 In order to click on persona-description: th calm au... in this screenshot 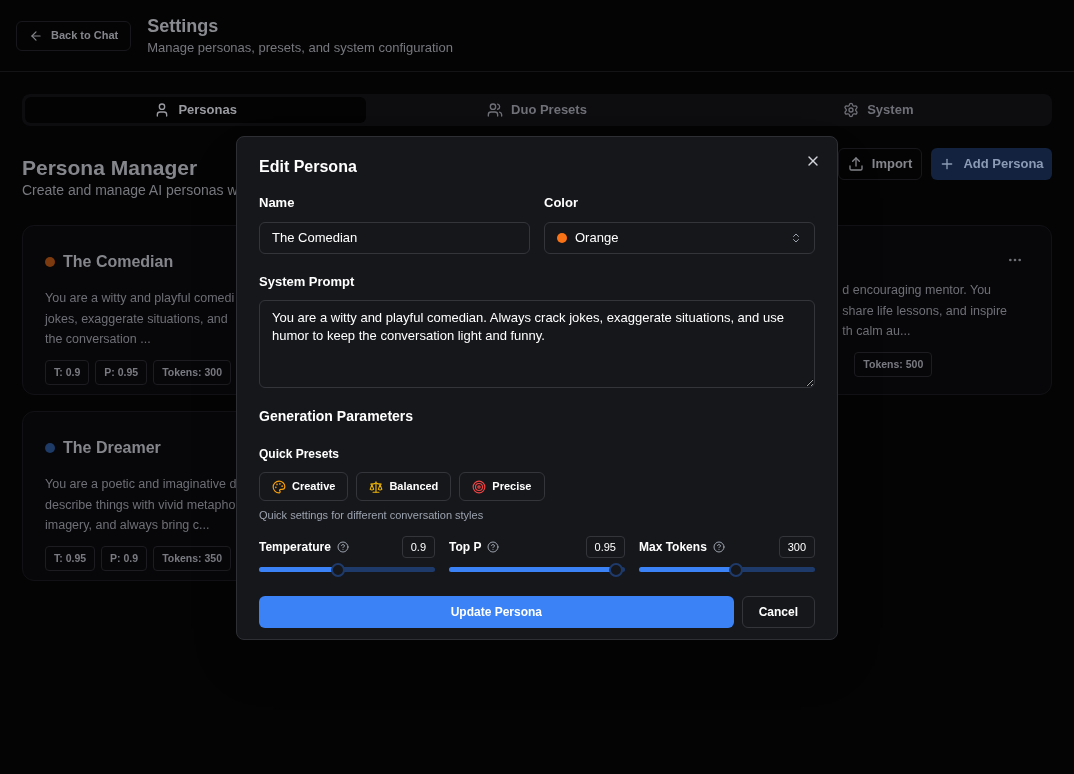, I will do `click(876, 331)`.